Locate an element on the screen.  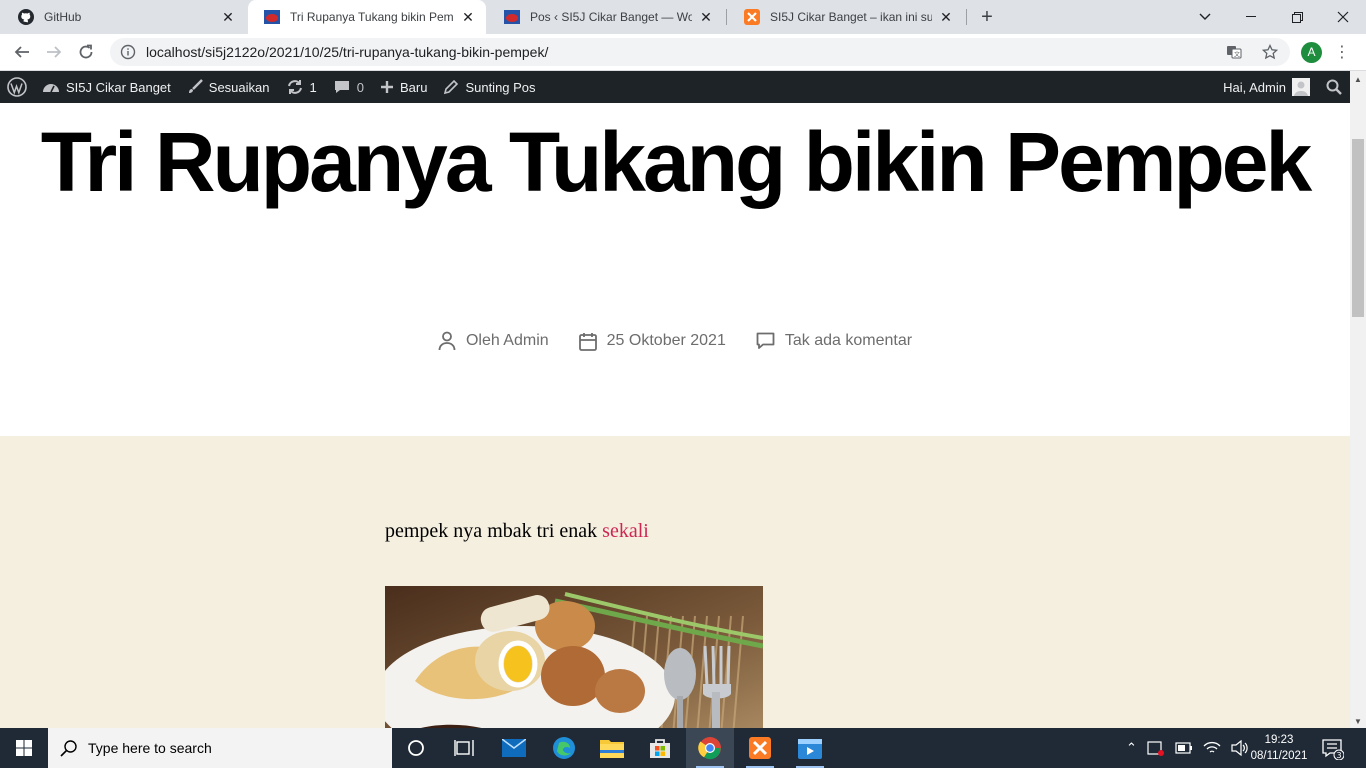
user-icon is located at coordinates (447, 341).